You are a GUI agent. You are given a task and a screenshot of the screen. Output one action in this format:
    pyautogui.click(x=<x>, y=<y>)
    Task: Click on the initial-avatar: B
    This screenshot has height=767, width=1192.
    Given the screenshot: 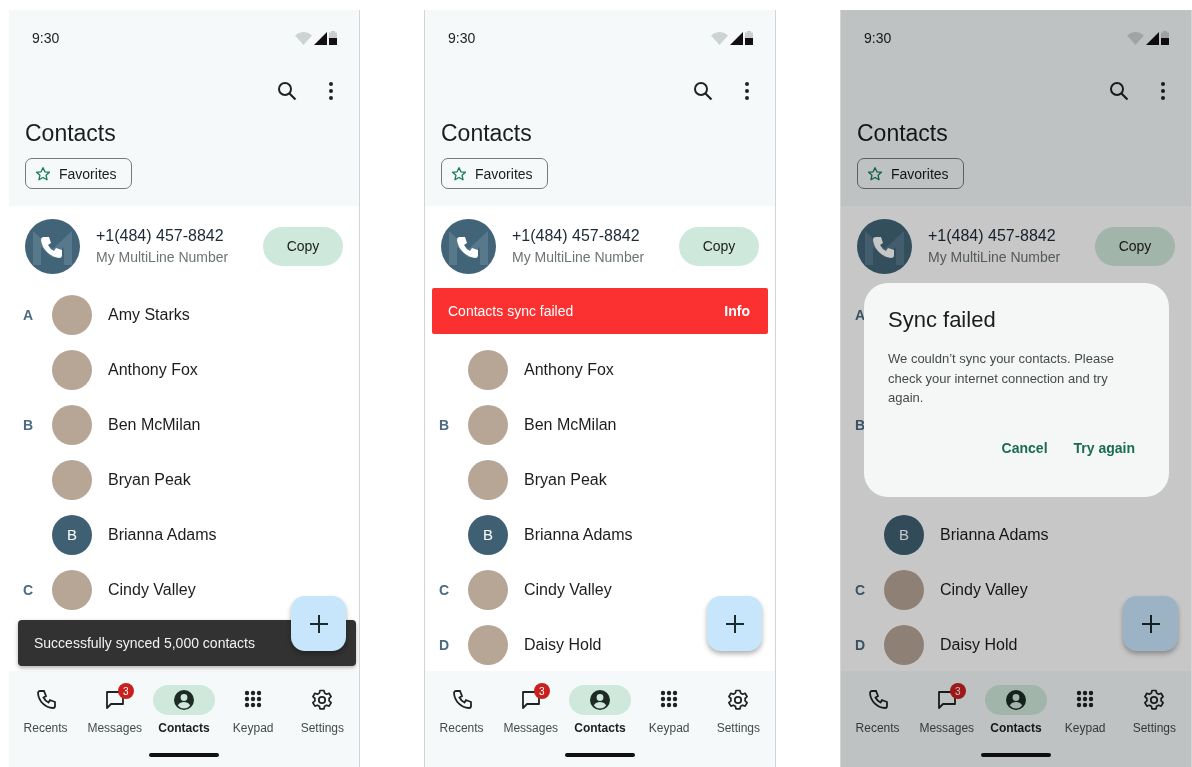 What is the action you would take?
    pyautogui.click(x=72, y=534)
    